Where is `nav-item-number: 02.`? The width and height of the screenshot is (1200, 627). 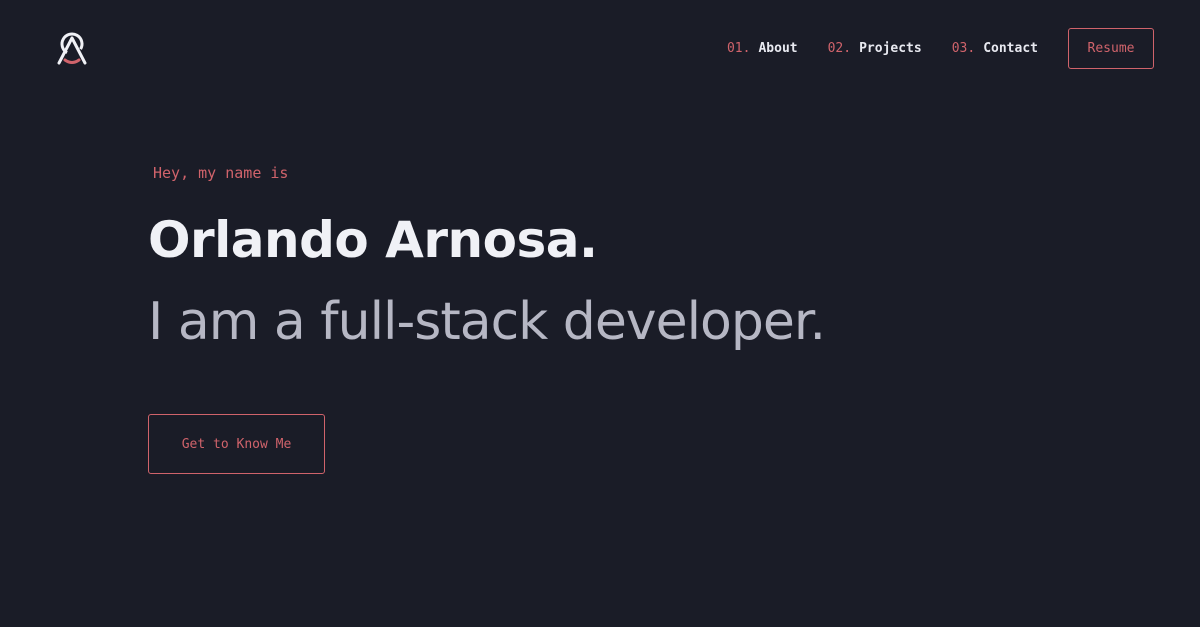 nav-item-number: 02. is located at coordinates (839, 48).